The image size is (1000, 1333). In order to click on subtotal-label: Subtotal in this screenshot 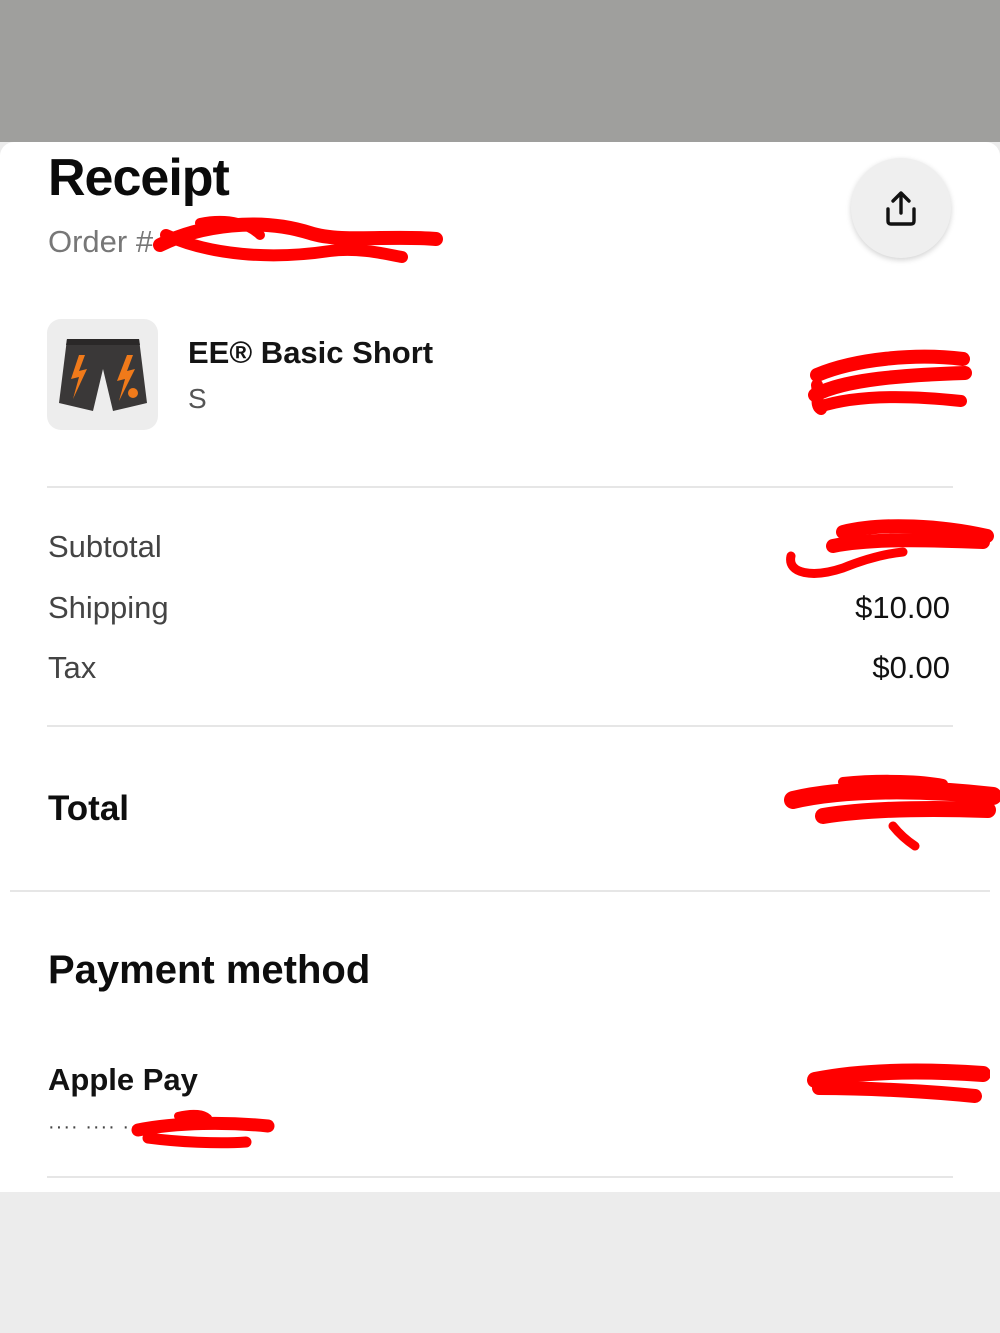, I will do `click(105, 546)`.